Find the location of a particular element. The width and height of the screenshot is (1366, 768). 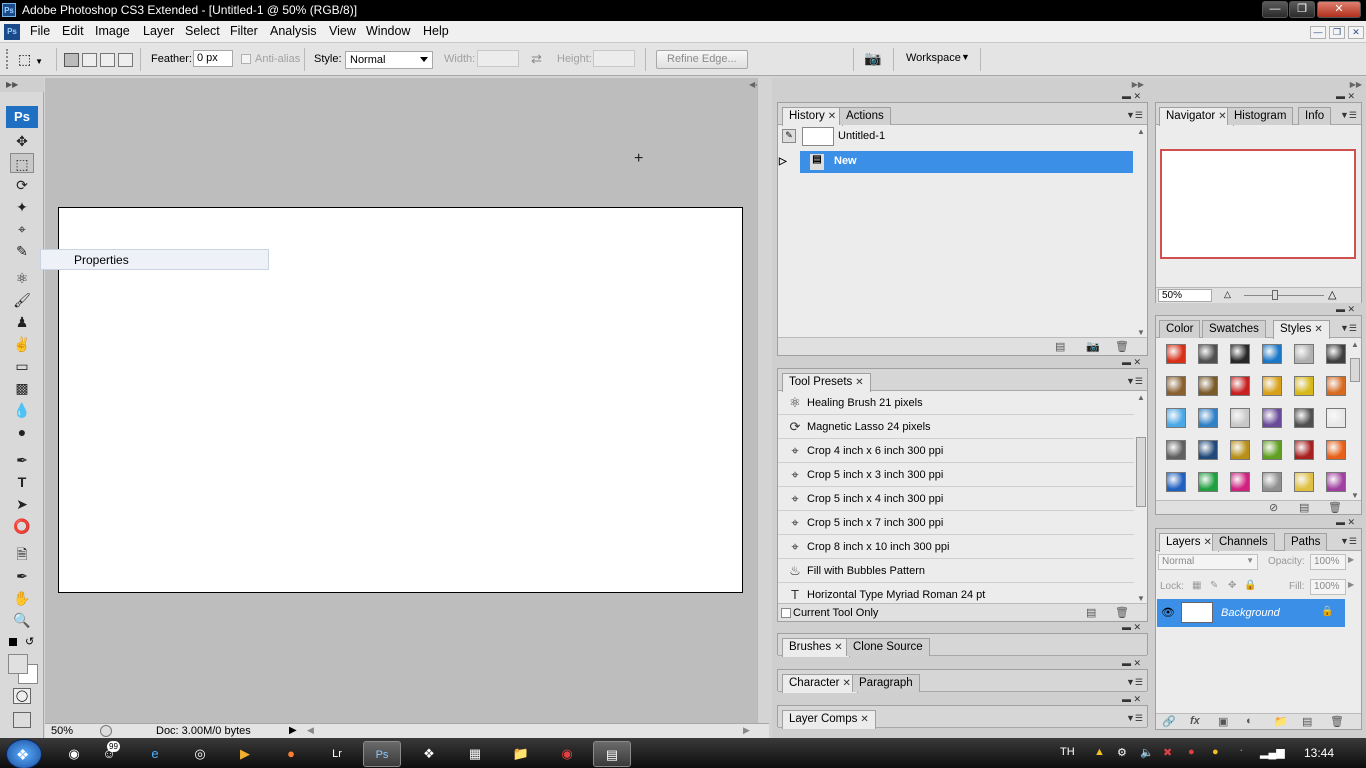

list-item: ⟳ Magnetic Lasso 24 pixels is located at coordinates (956, 427).